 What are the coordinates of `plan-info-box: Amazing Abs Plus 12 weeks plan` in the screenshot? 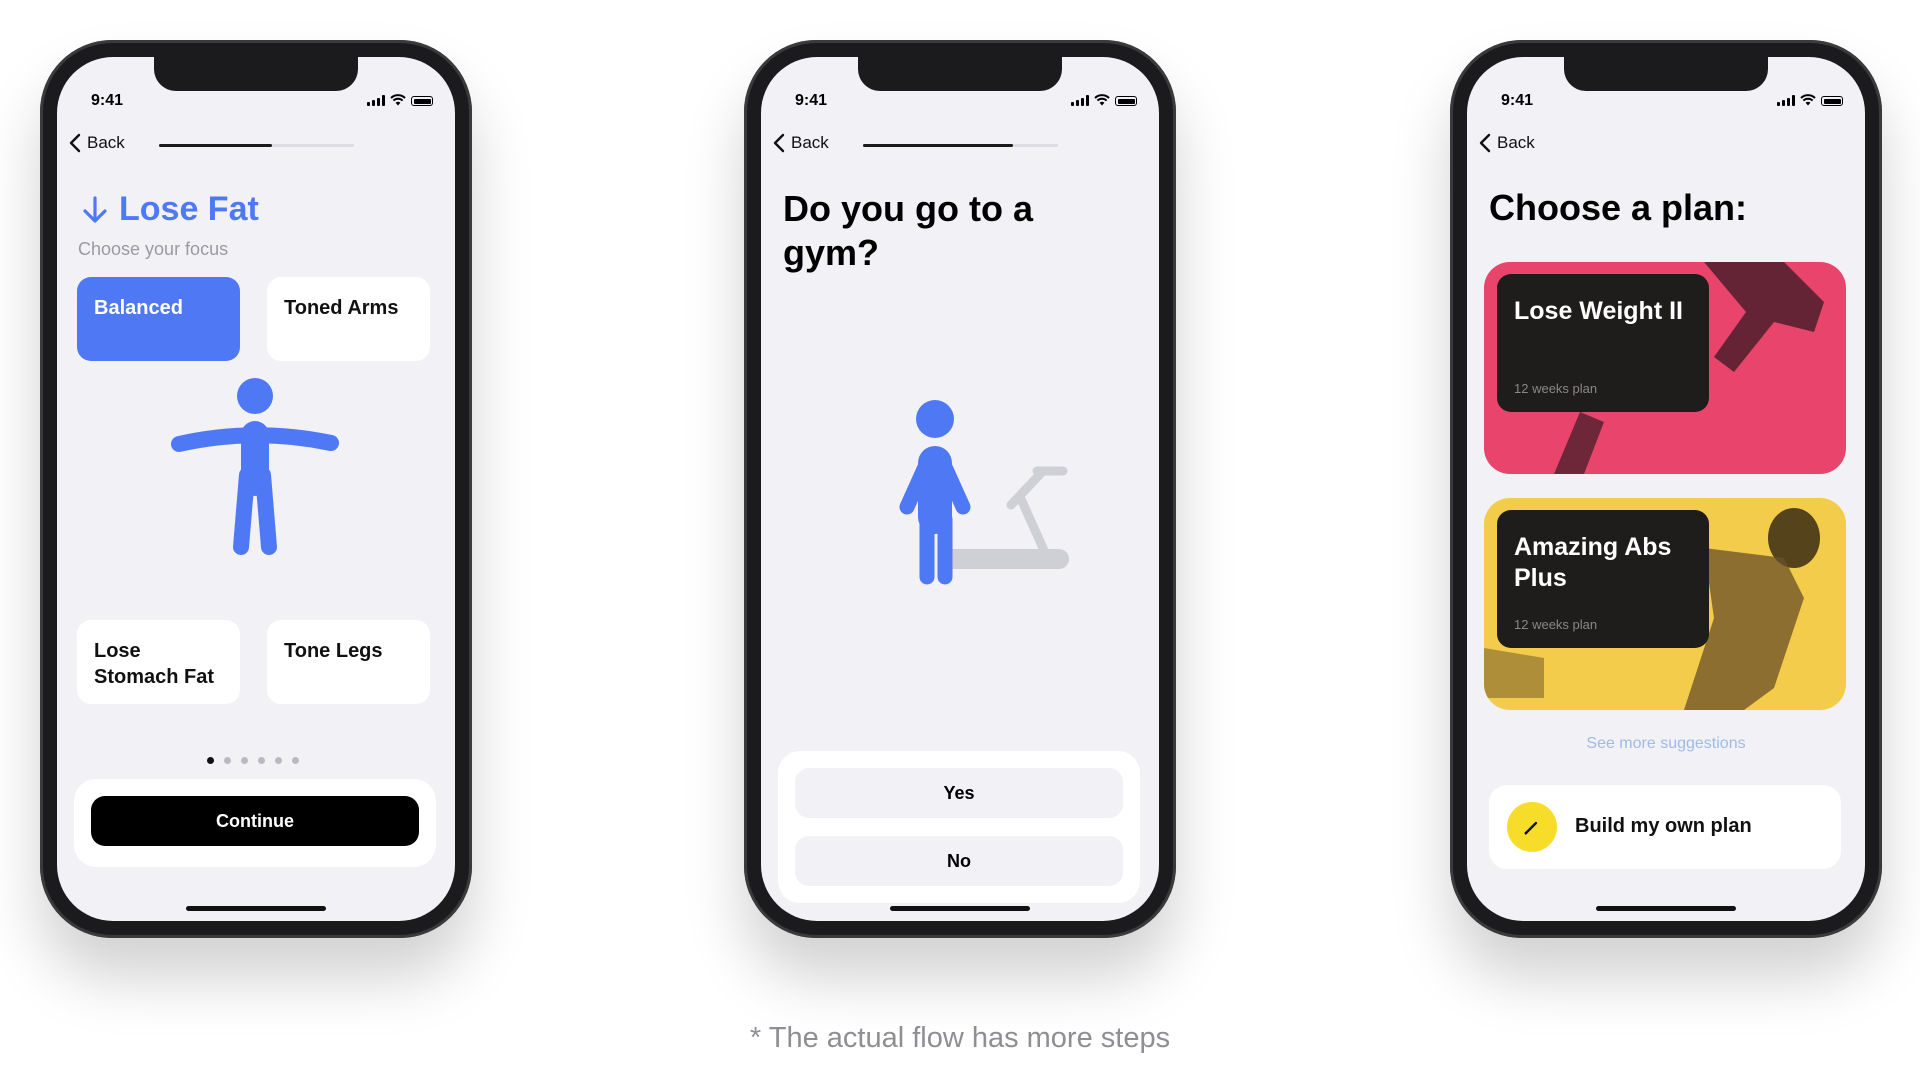 It's located at (1603, 579).